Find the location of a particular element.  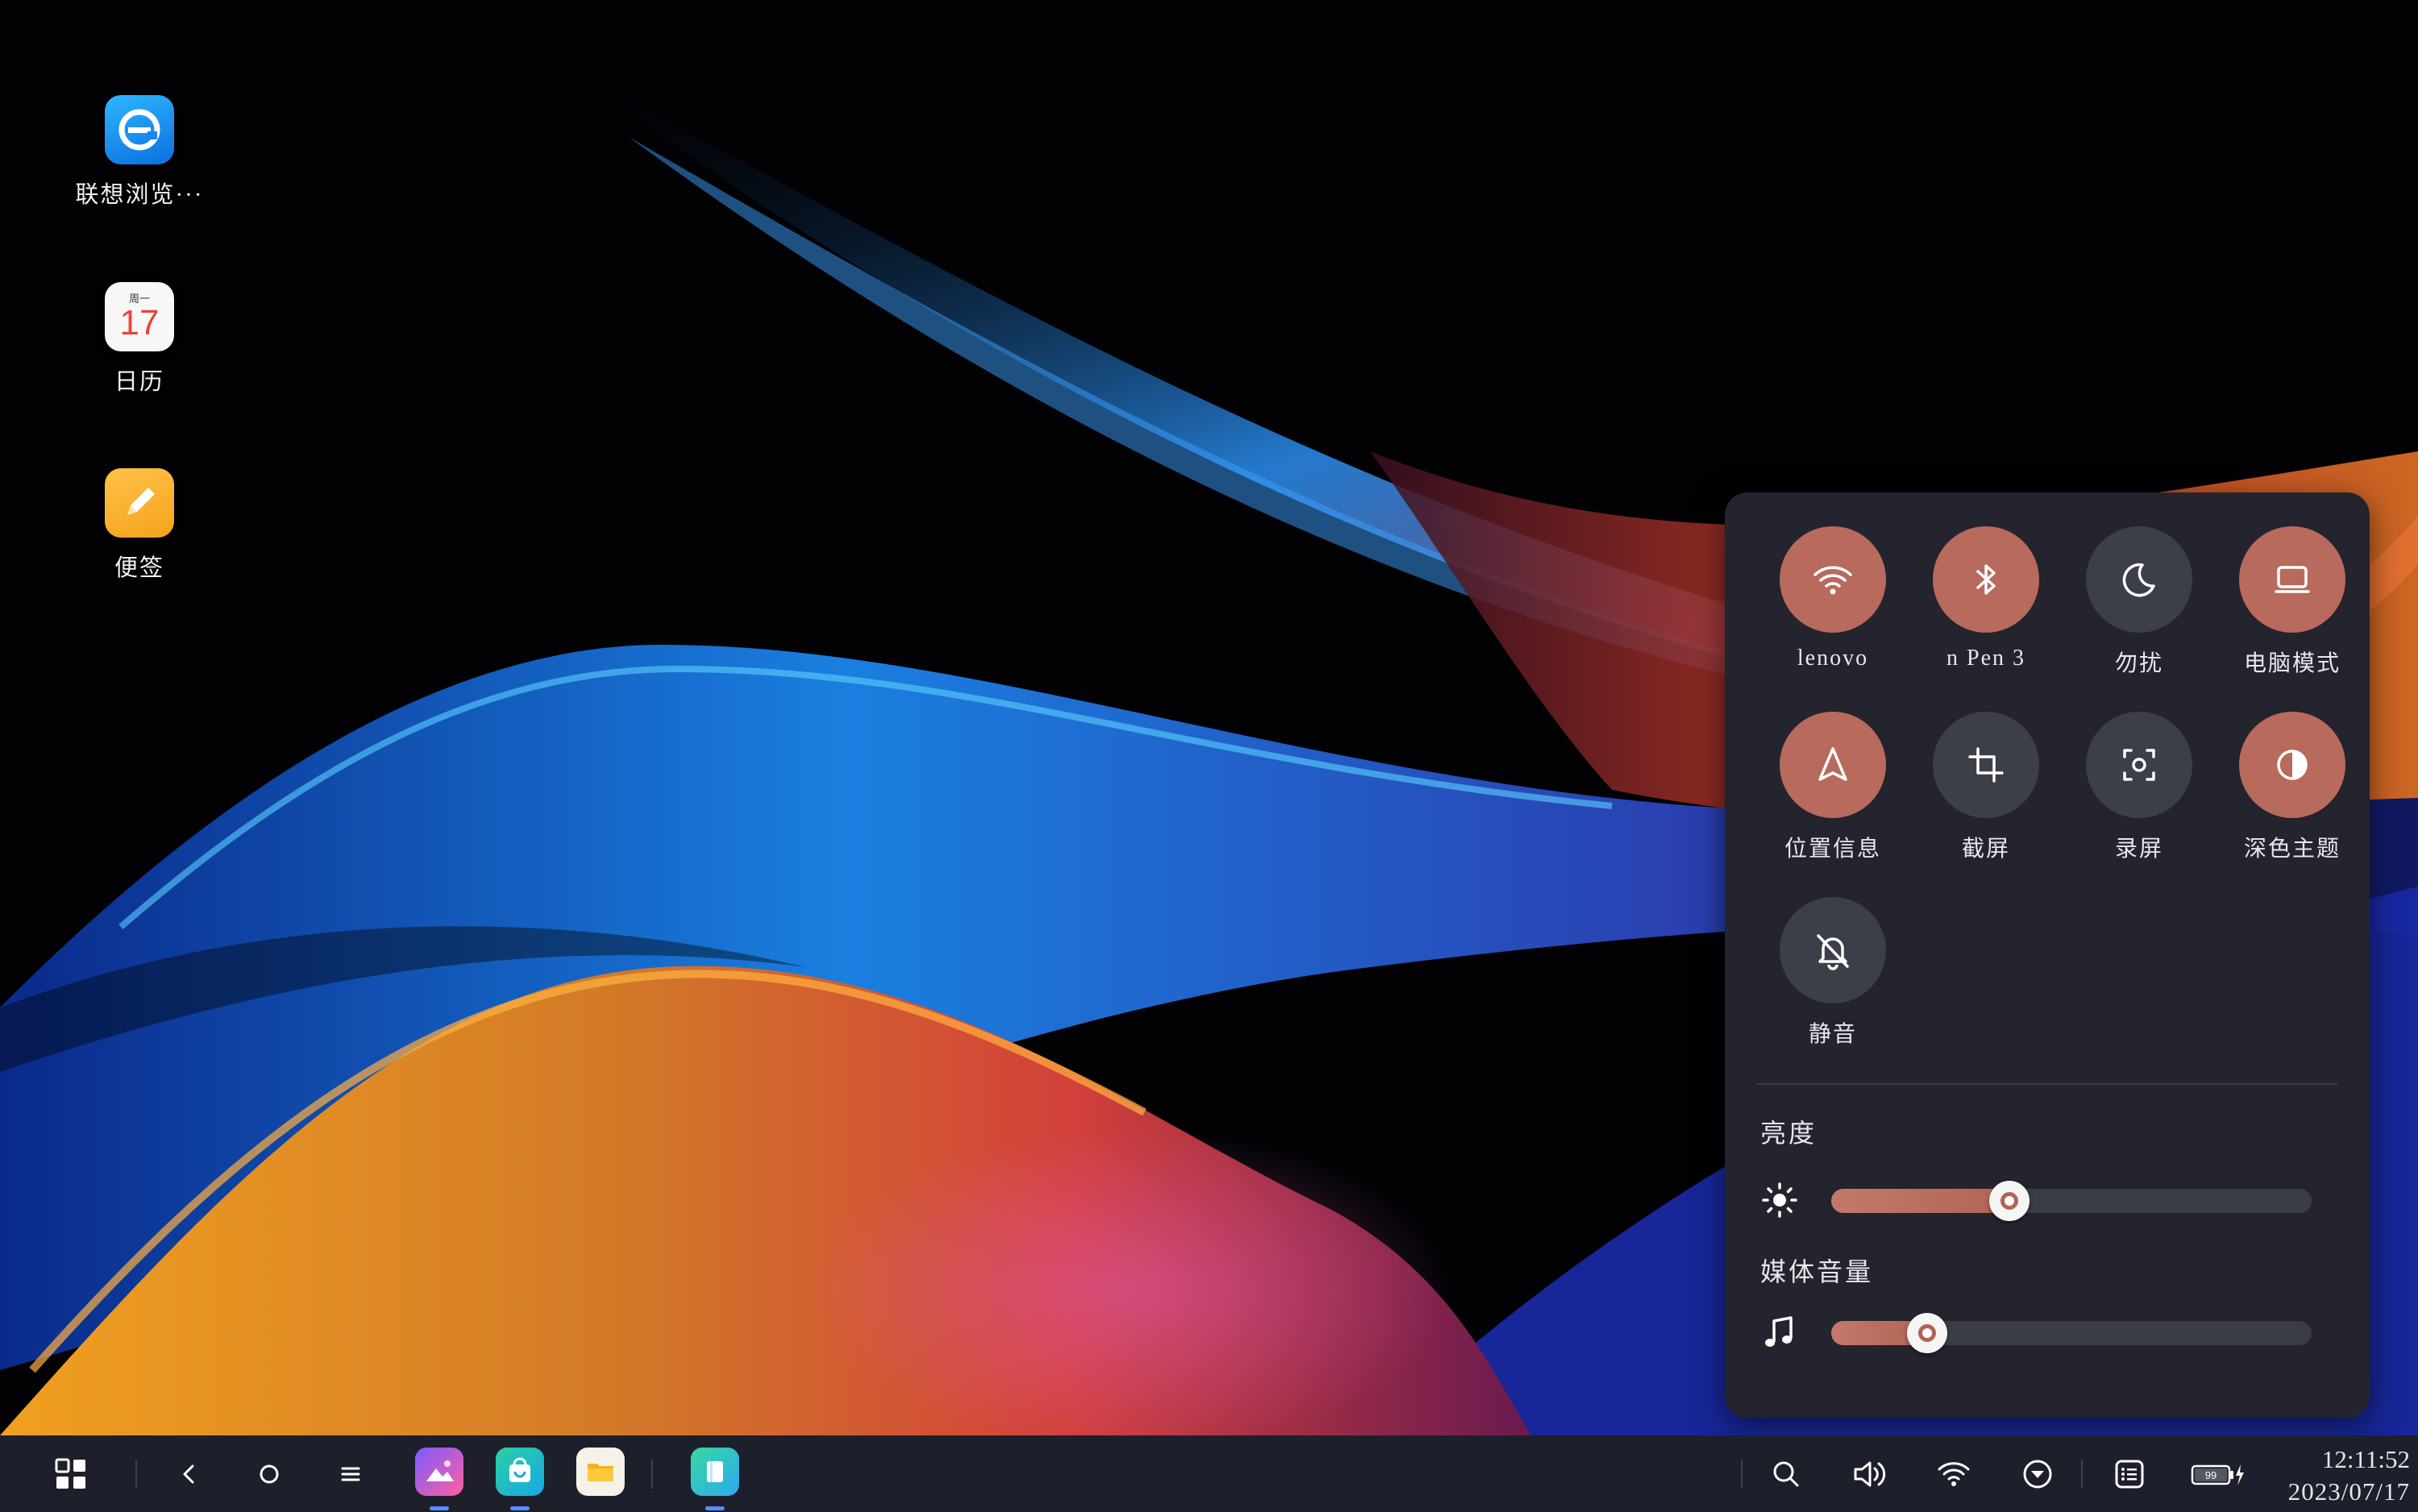

gallery-app-icon is located at coordinates (440, 1470).